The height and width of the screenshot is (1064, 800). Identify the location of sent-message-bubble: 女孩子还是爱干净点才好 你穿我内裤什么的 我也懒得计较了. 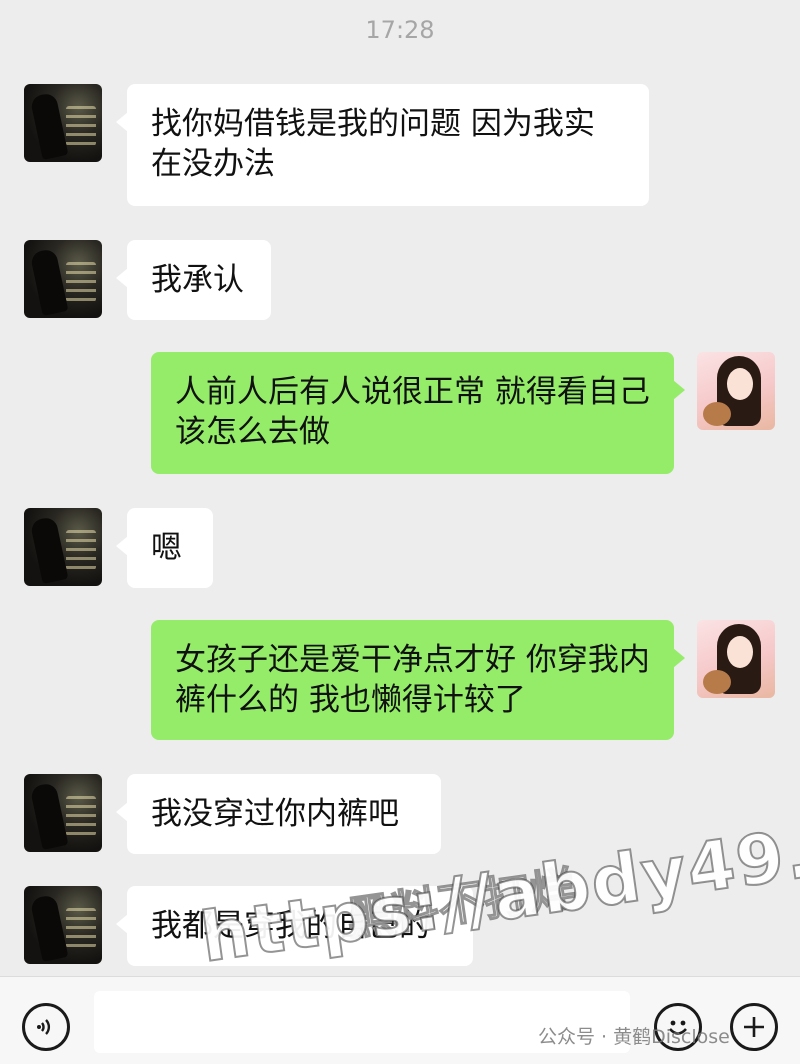
(418, 680).